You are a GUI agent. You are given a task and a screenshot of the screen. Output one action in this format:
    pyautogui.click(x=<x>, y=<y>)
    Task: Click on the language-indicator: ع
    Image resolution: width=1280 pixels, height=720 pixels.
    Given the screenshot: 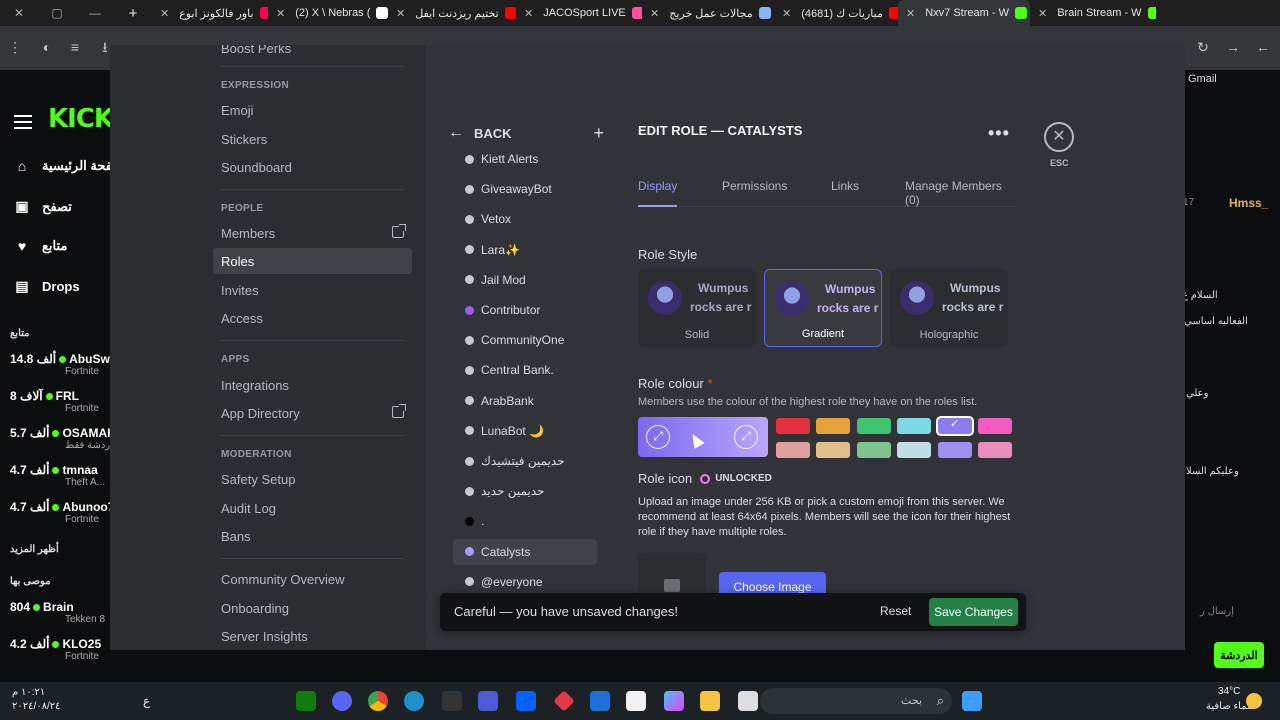 What is the action you would take?
    pyautogui.click(x=146, y=701)
    